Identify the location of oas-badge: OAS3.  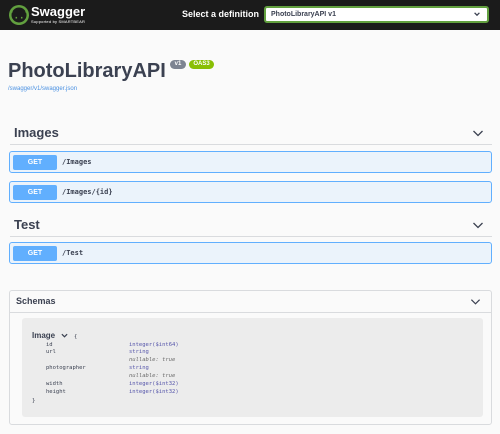
(201, 64).